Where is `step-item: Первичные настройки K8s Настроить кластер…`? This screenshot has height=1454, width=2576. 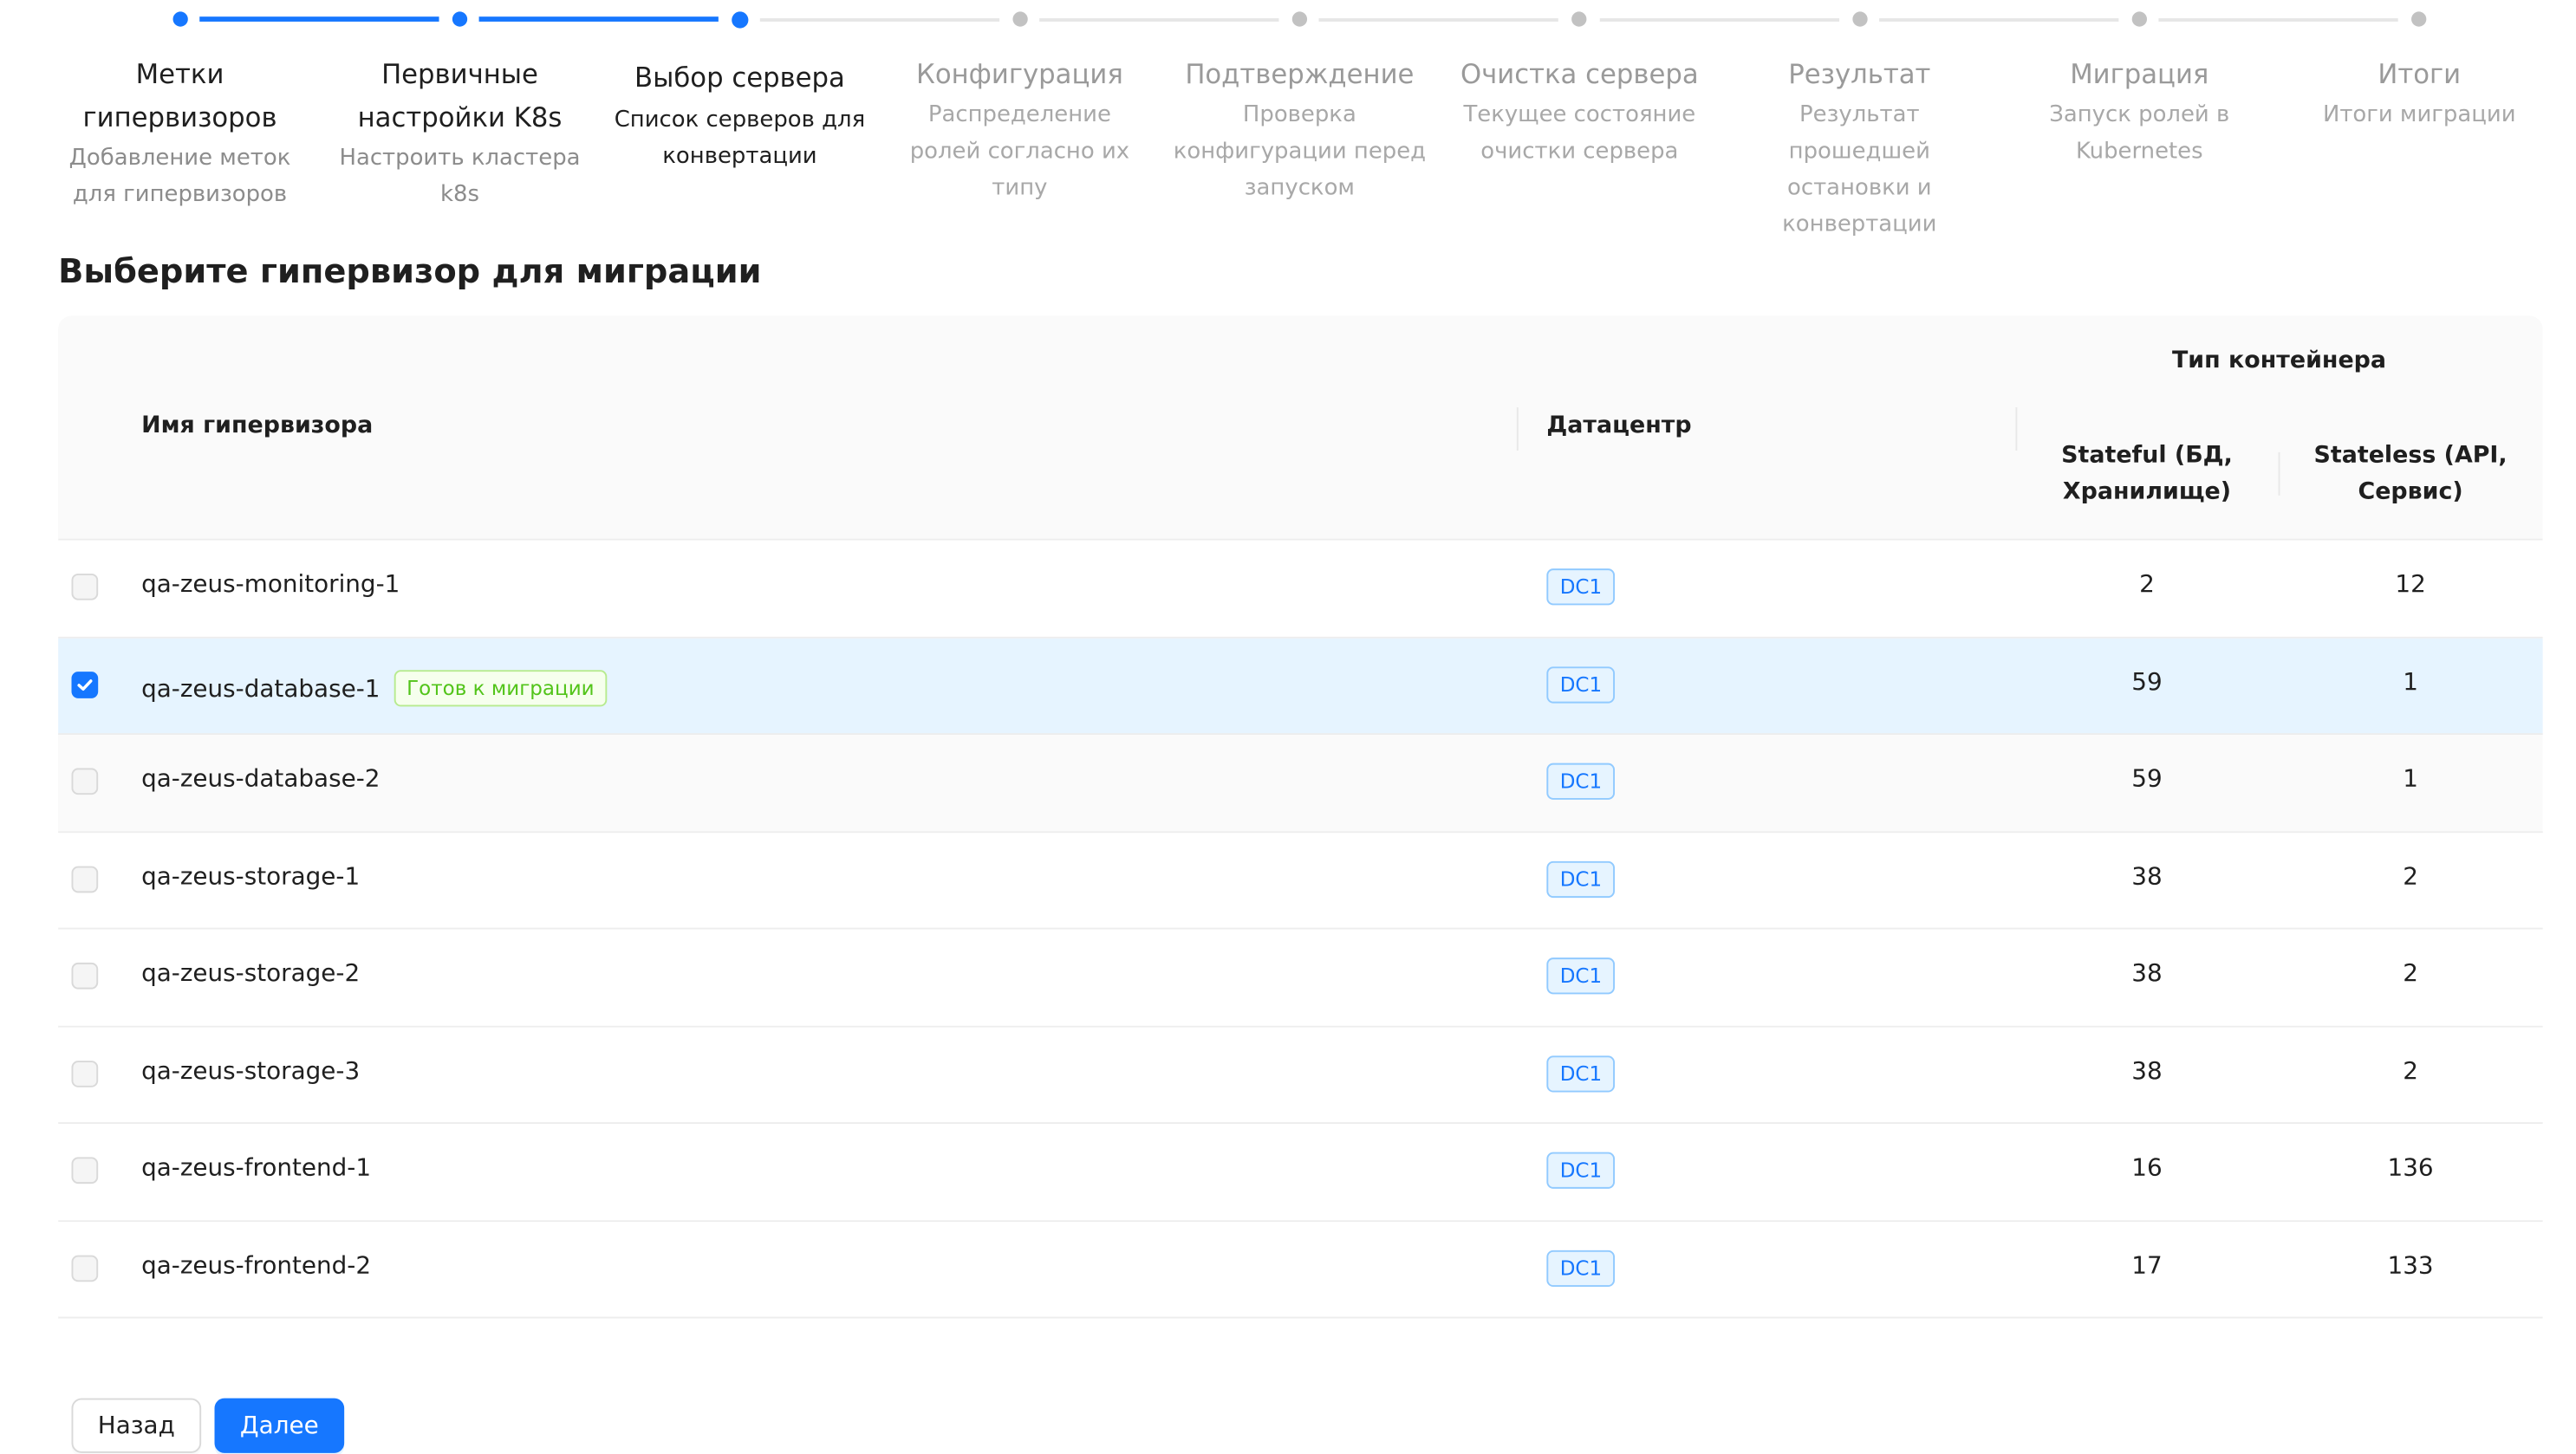
step-item: Первичные настройки K8s Настроить кластер… is located at coordinates (519, 106).